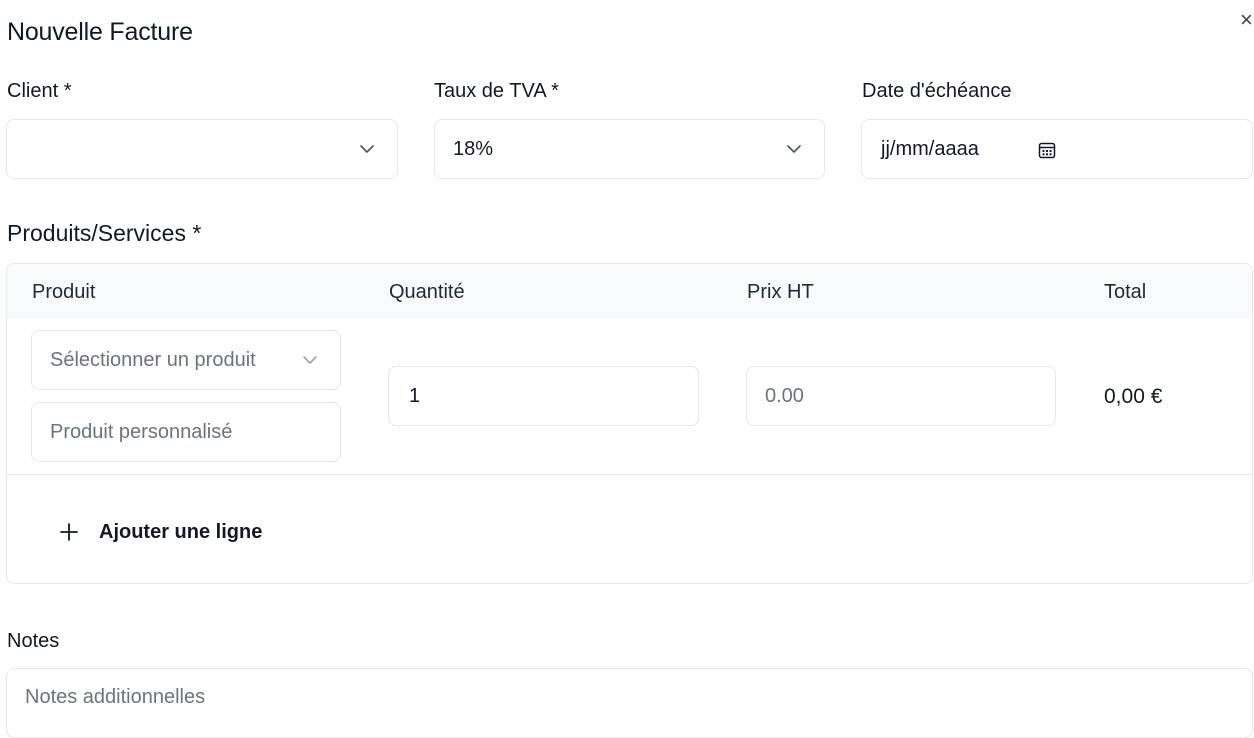 The image size is (1254, 738). What do you see at coordinates (473, 148) in the screenshot?
I see `tva-value: 18%` at bounding box center [473, 148].